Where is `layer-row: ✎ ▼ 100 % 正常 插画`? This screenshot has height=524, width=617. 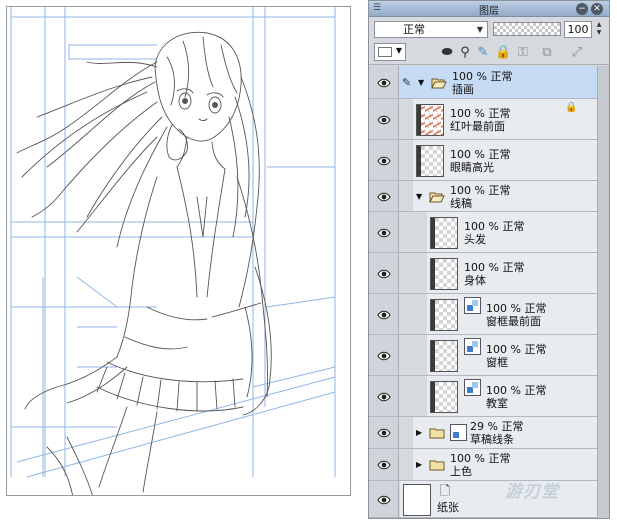
layer-row: ✎ ▼ 100 % 正常 插画 is located at coordinates (483, 82).